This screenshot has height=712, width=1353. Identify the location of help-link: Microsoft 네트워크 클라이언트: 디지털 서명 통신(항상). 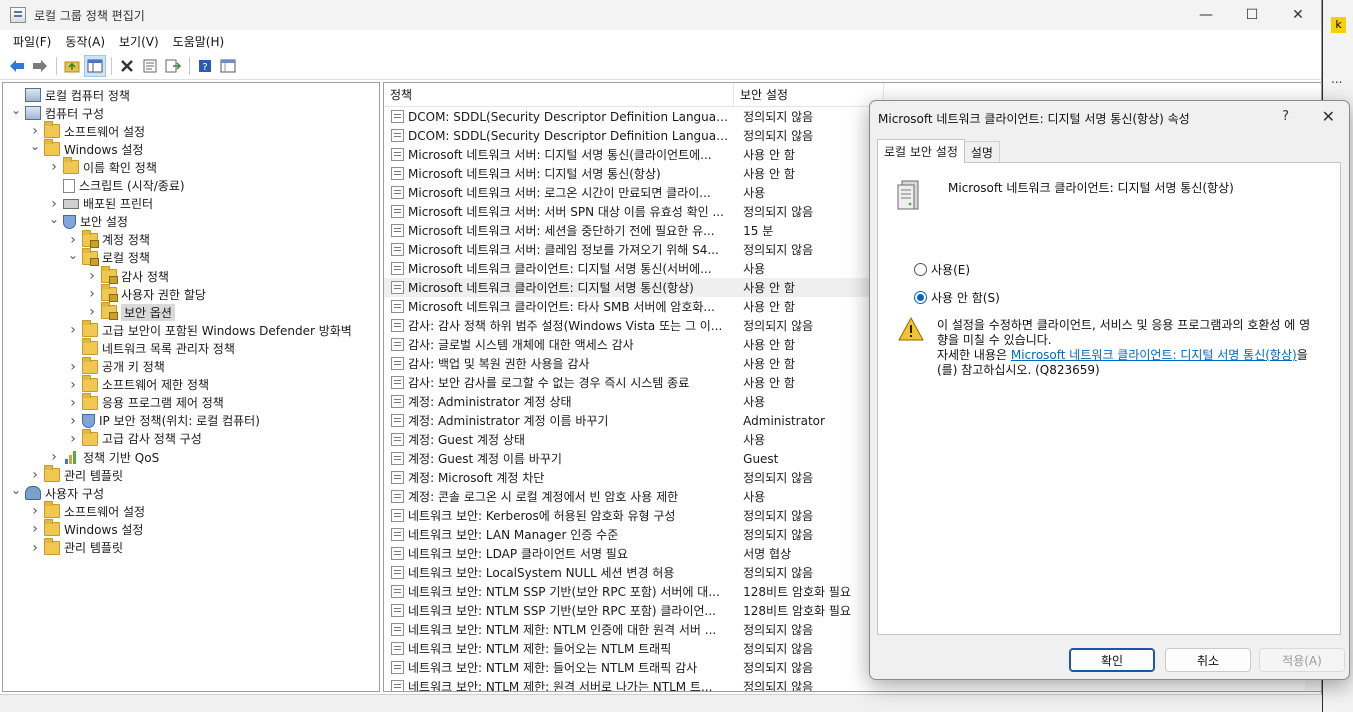
(1154, 355).